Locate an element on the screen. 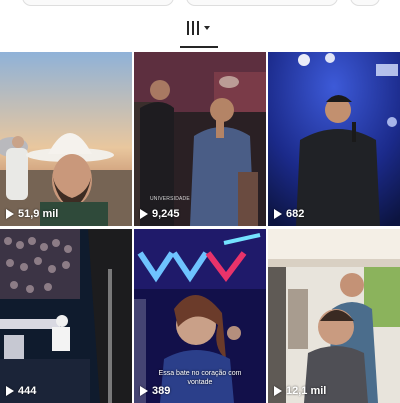 The height and width of the screenshot is (403, 400). reel-thumbnail: 12,1 mil is located at coordinates (334, 316).